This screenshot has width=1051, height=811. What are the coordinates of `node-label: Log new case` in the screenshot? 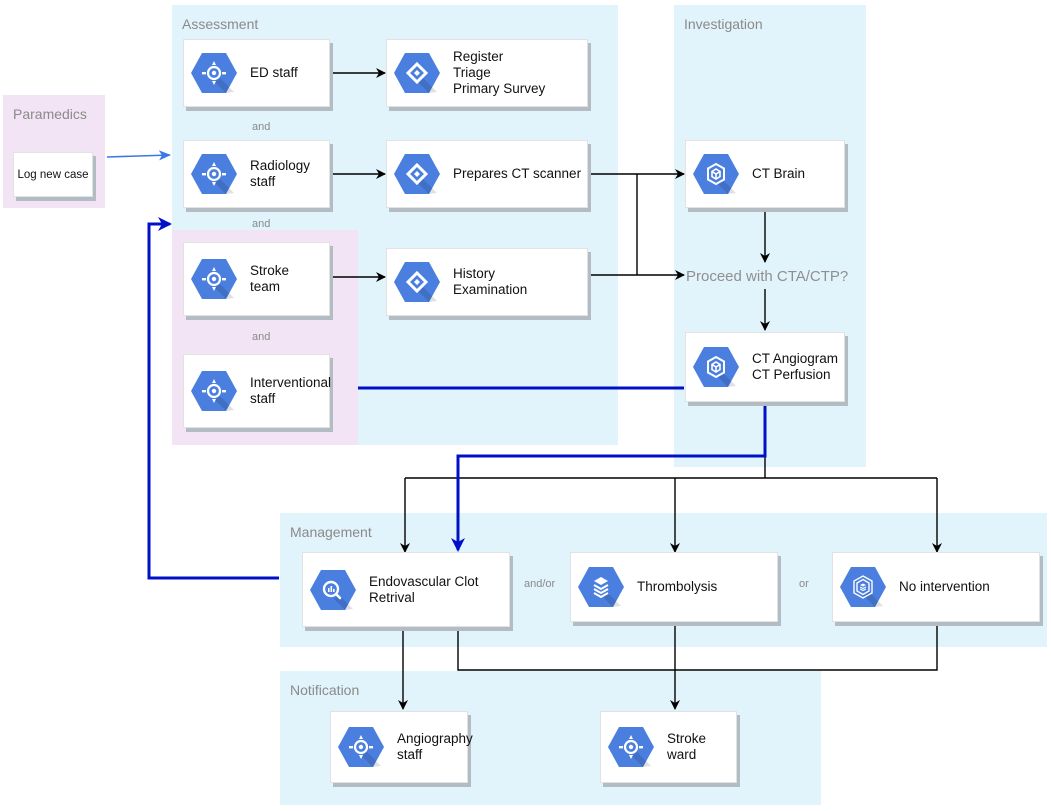 It's located at (53, 174).